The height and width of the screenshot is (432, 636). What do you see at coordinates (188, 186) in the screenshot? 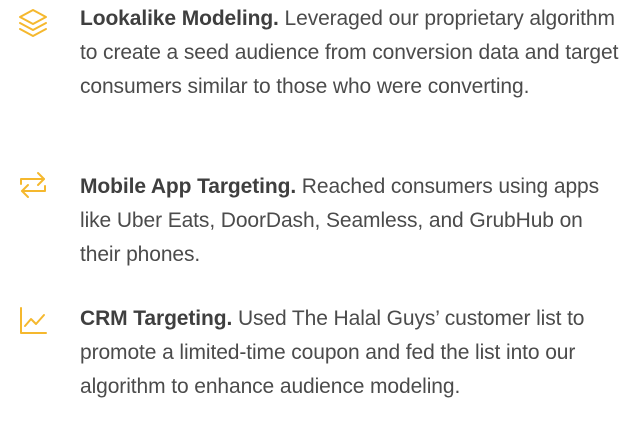
I see `feature-title: Mobile App Targeting.` at bounding box center [188, 186].